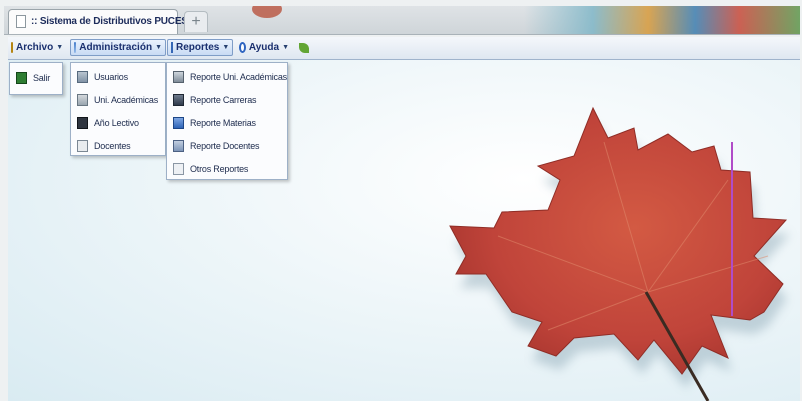  I want to click on menu-administracion-label: Administración, so click(116, 47).